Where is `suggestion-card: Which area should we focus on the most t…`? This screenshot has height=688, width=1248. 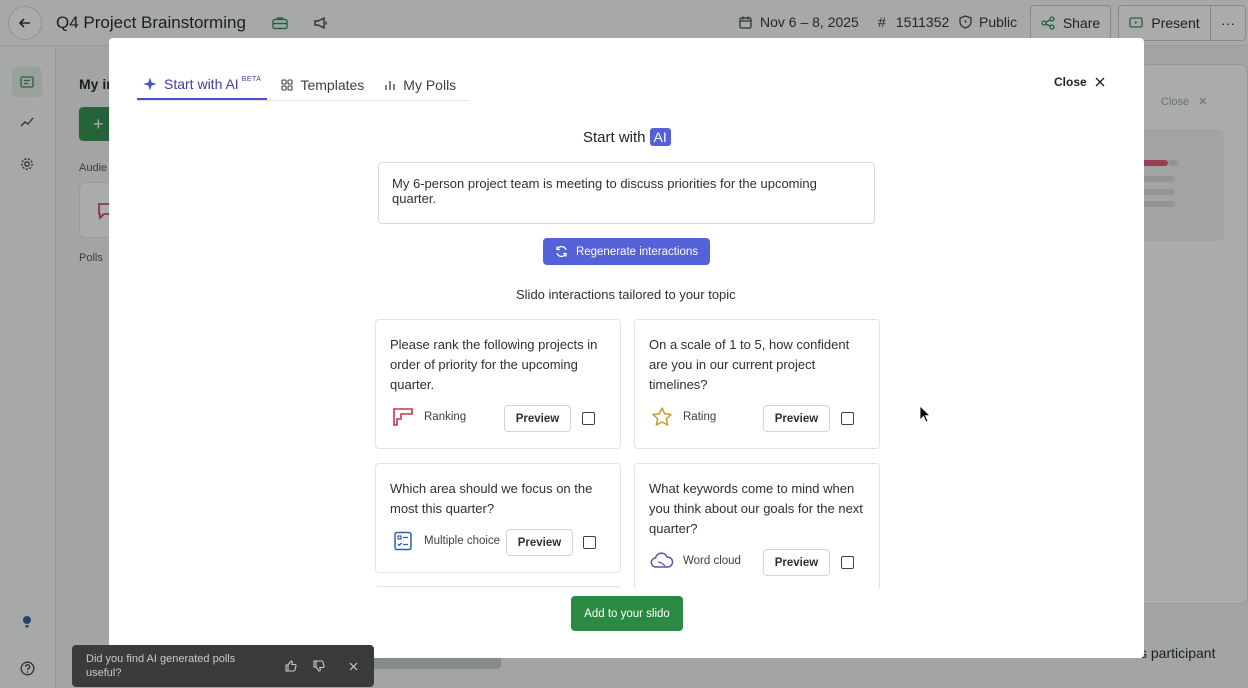 suggestion-card: Which area should we focus on the most t… is located at coordinates (498, 518).